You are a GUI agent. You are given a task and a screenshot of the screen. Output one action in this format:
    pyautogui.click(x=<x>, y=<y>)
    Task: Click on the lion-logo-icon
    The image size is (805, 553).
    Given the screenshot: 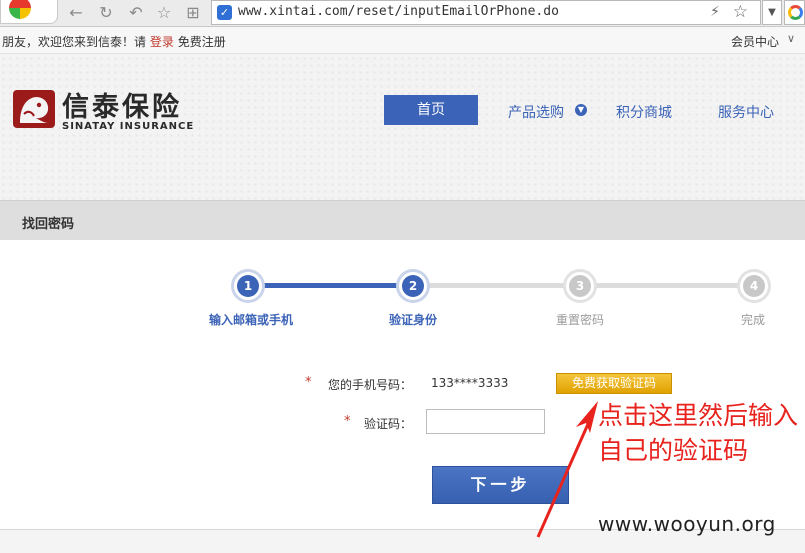 What is the action you would take?
    pyautogui.click(x=34, y=109)
    